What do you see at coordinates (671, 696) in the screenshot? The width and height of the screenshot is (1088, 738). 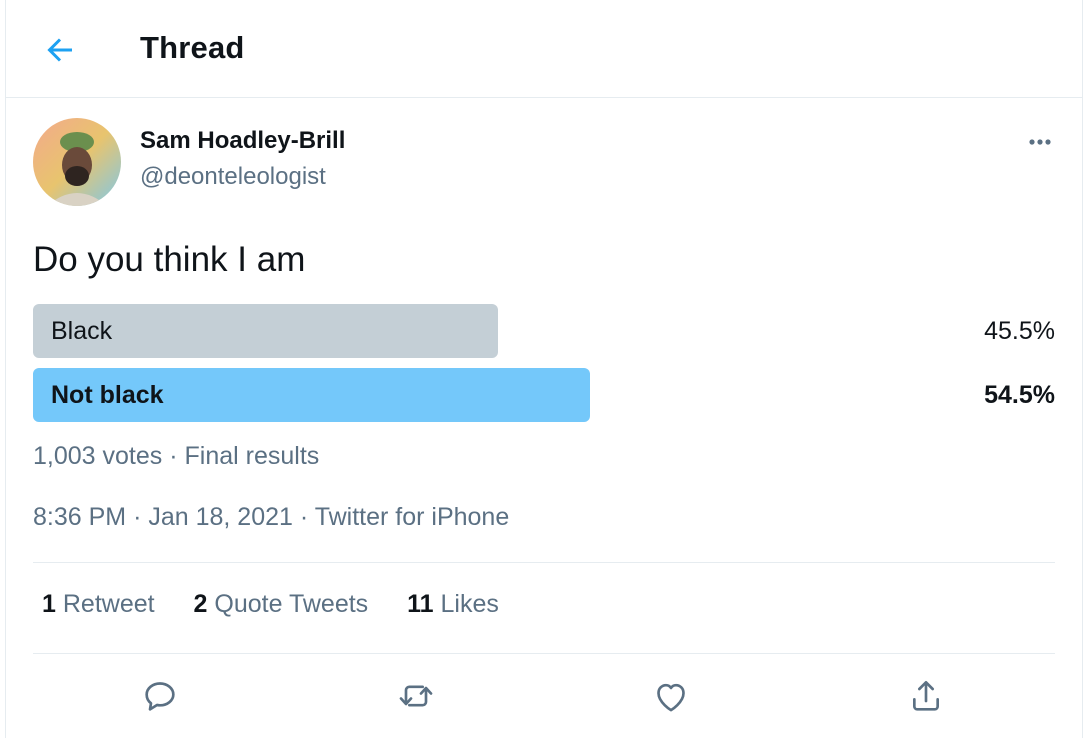 I see `like-icon` at bounding box center [671, 696].